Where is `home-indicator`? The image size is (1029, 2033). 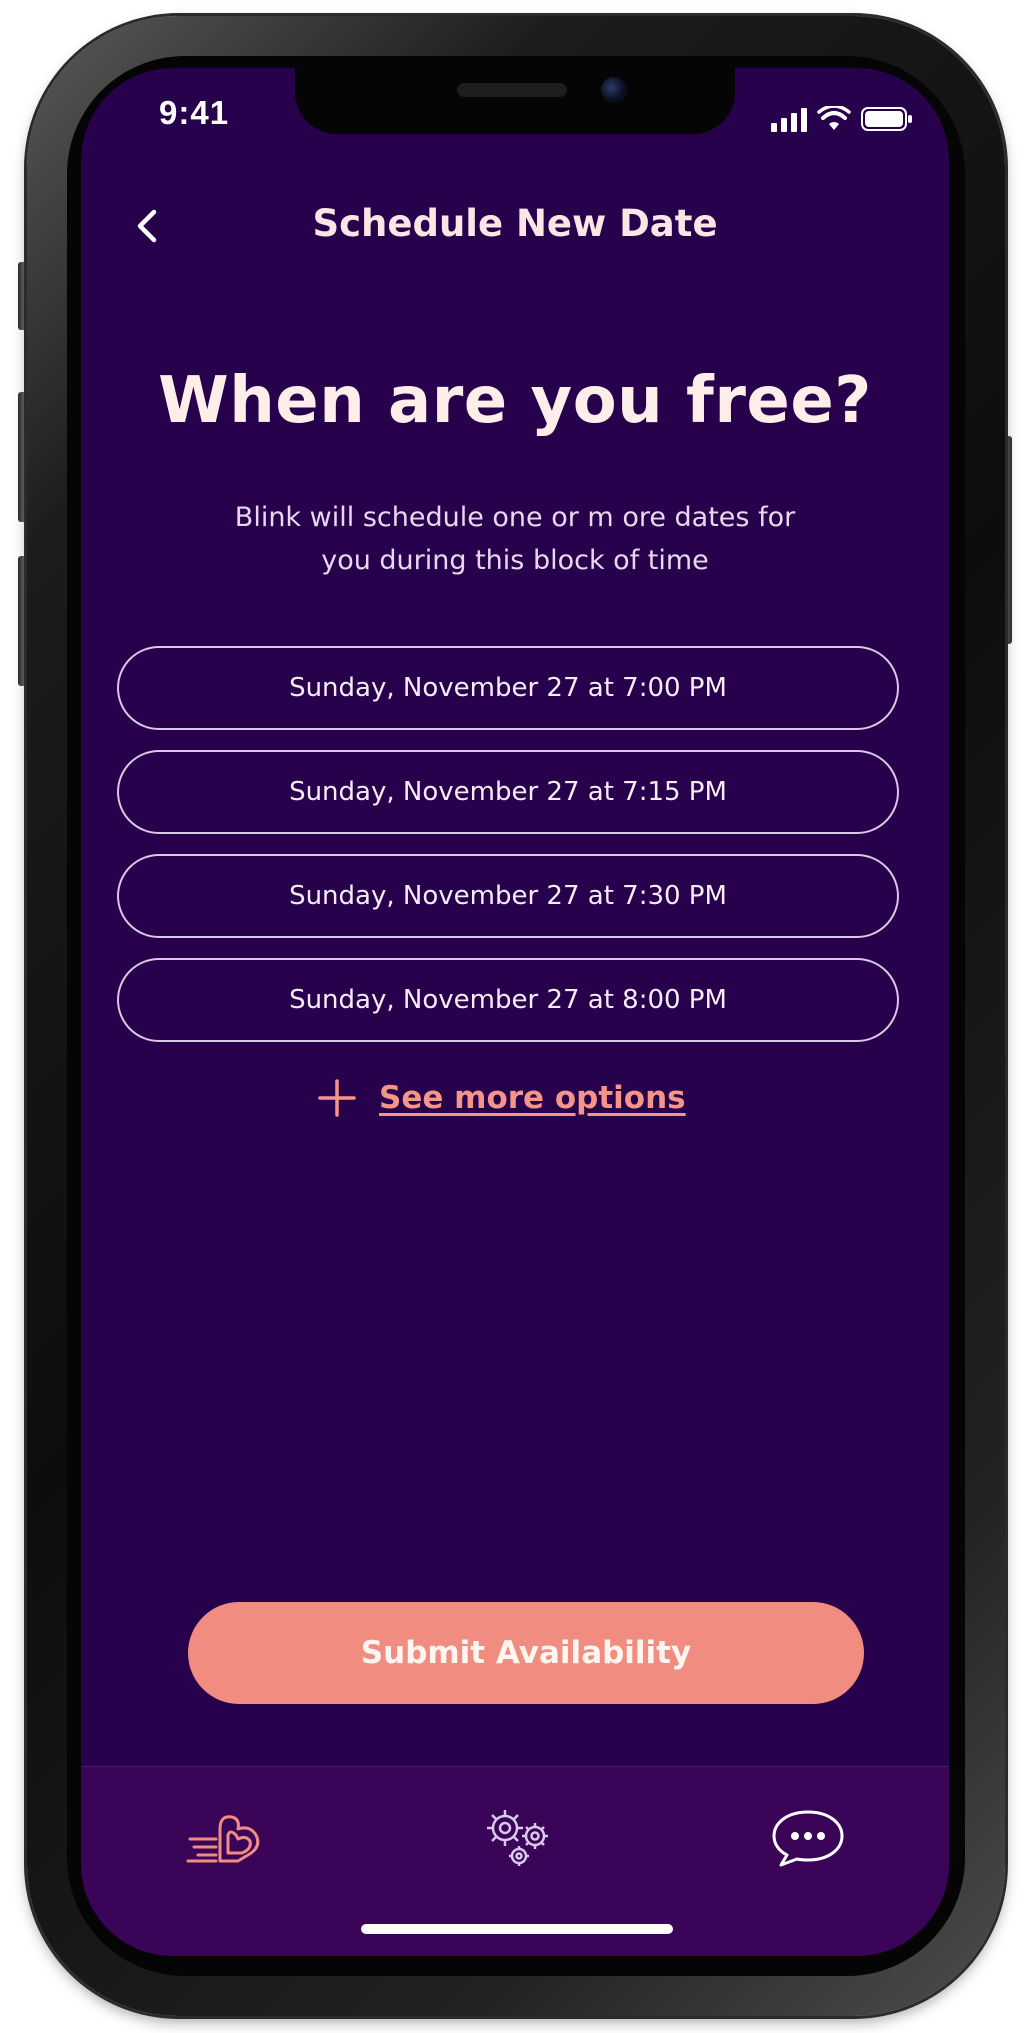
home-indicator is located at coordinates (517, 1929).